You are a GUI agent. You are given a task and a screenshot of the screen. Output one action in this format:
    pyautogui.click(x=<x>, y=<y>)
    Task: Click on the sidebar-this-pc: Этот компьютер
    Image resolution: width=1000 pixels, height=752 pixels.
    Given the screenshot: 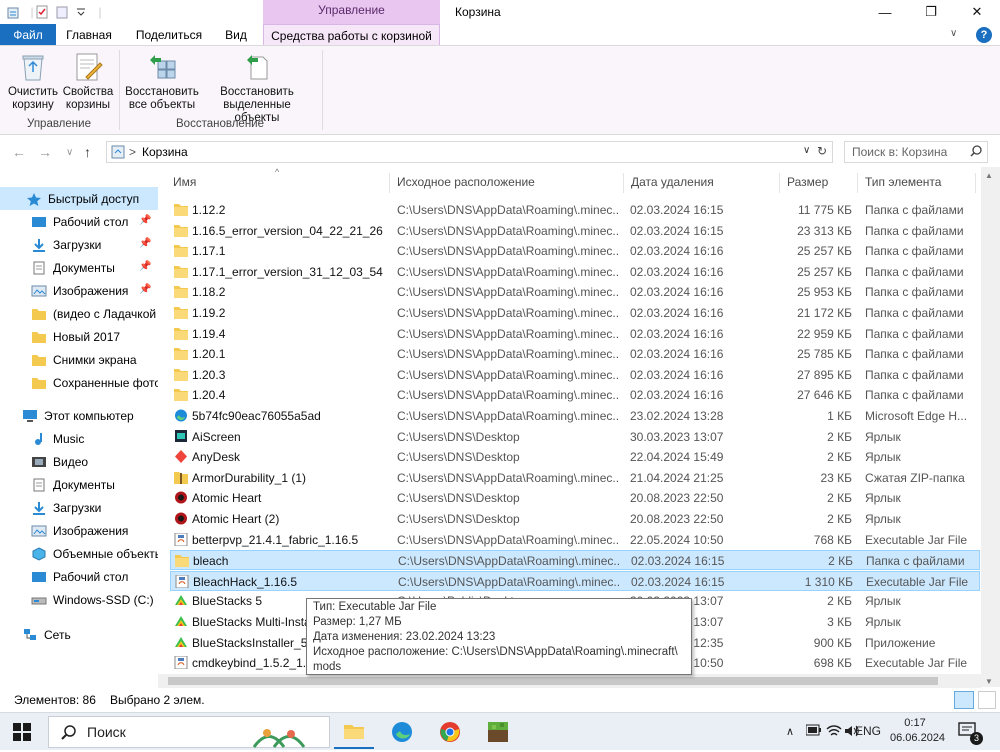 What is the action you would take?
    pyautogui.click(x=79, y=415)
    